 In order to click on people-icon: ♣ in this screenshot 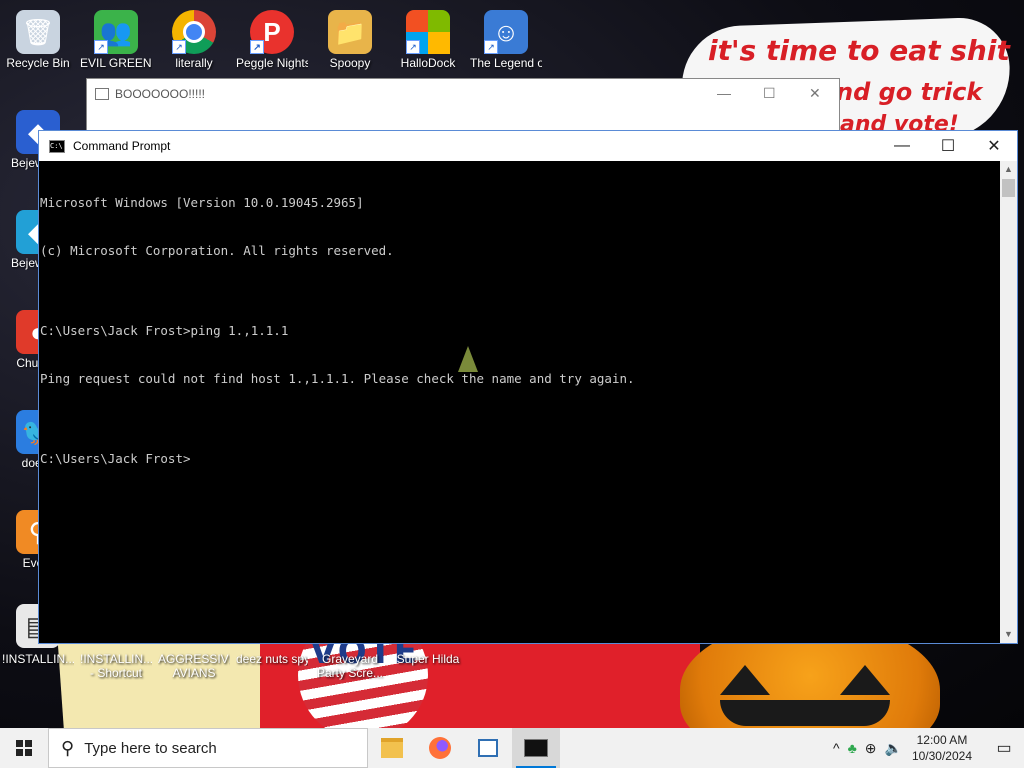, I will do `click(852, 748)`.